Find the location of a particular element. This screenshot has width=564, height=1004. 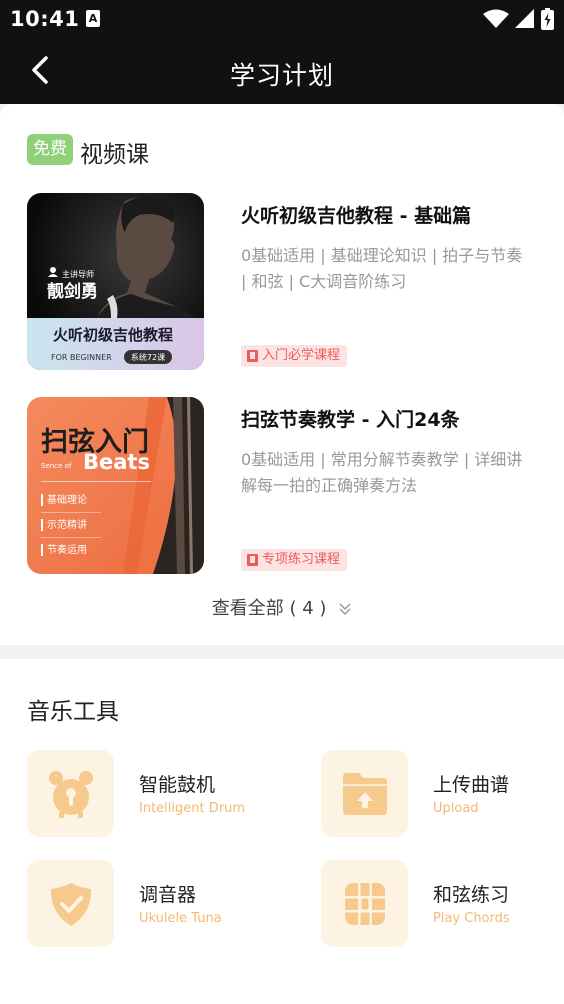

course-tag: 专项练习课程 is located at coordinates (294, 560).